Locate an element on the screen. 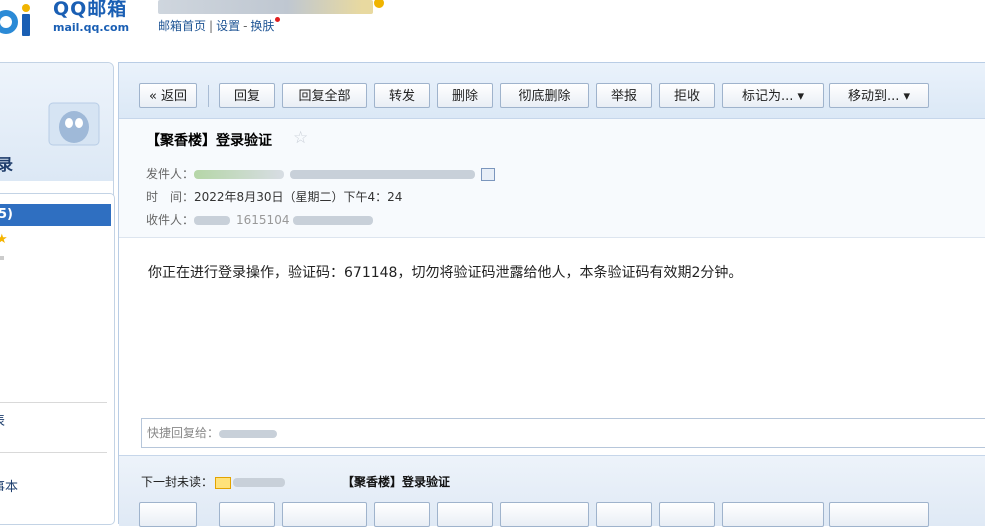 Image resolution: width=985 pixels, height=527 pixels. sender-name-blurred is located at coordinates (239, 174).